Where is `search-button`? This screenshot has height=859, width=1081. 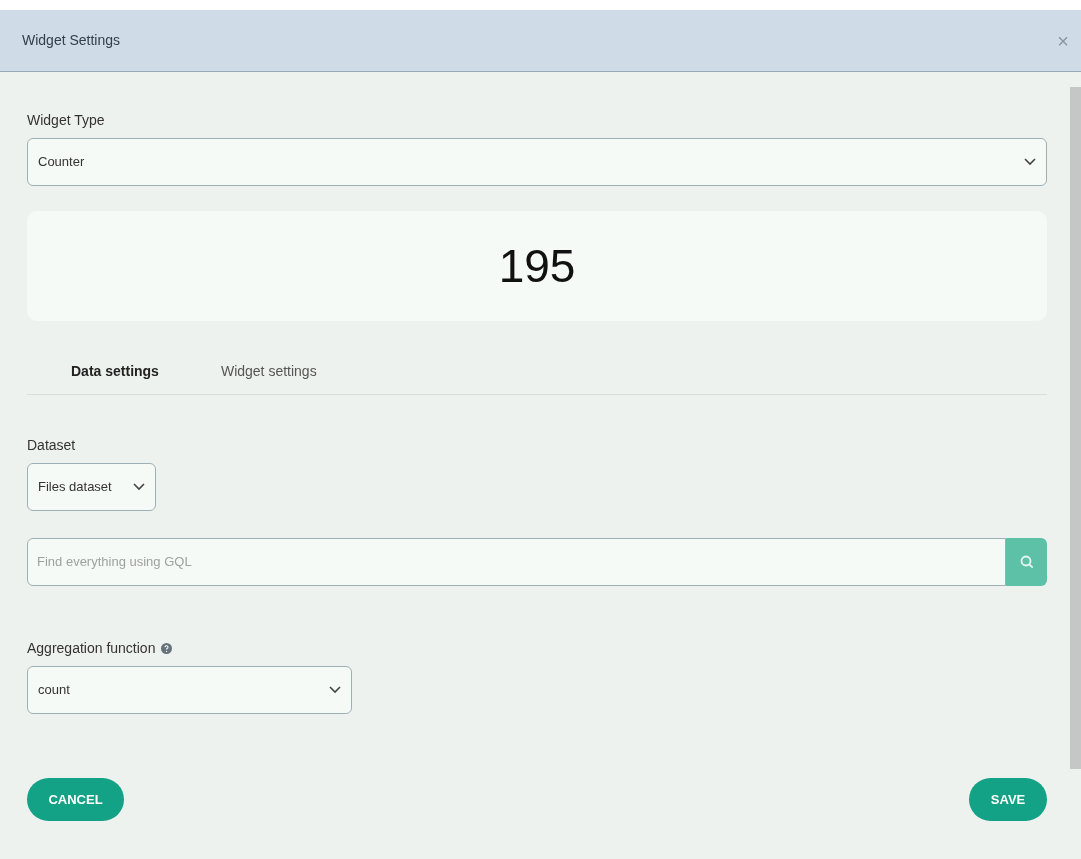
search-button is located at coordinates (1026, 562).